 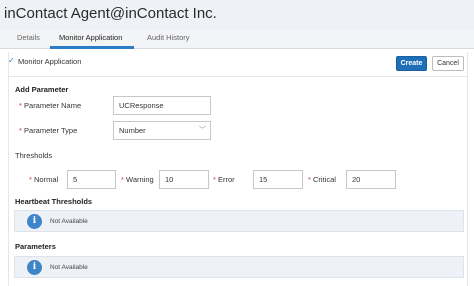 I want to click on monitor-application-checkbox: ✓, so click(x=12, y=61).